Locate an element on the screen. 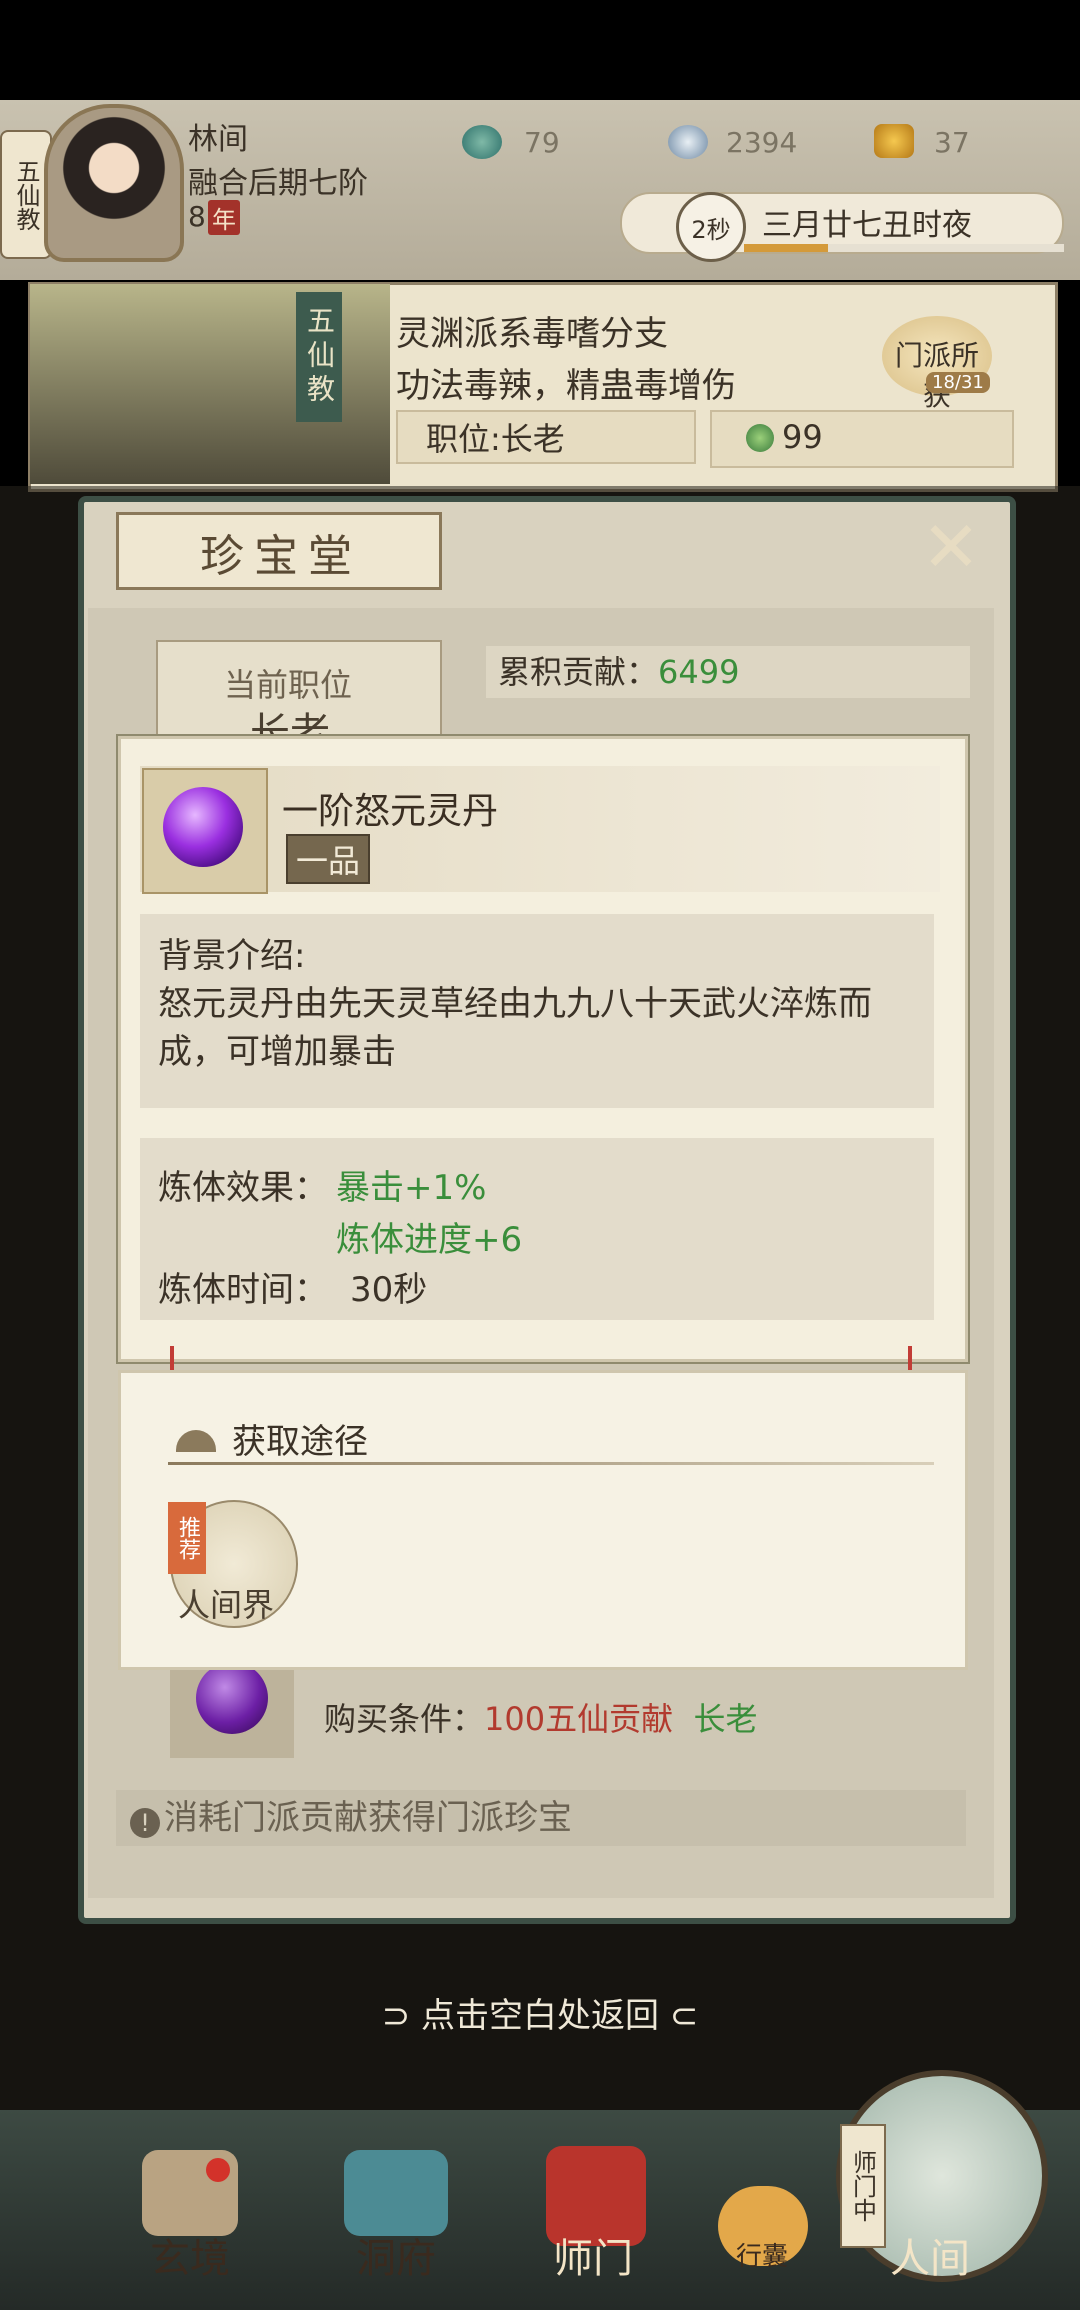  sect-banner: 五仙教 is located at coordinates (319, 357).